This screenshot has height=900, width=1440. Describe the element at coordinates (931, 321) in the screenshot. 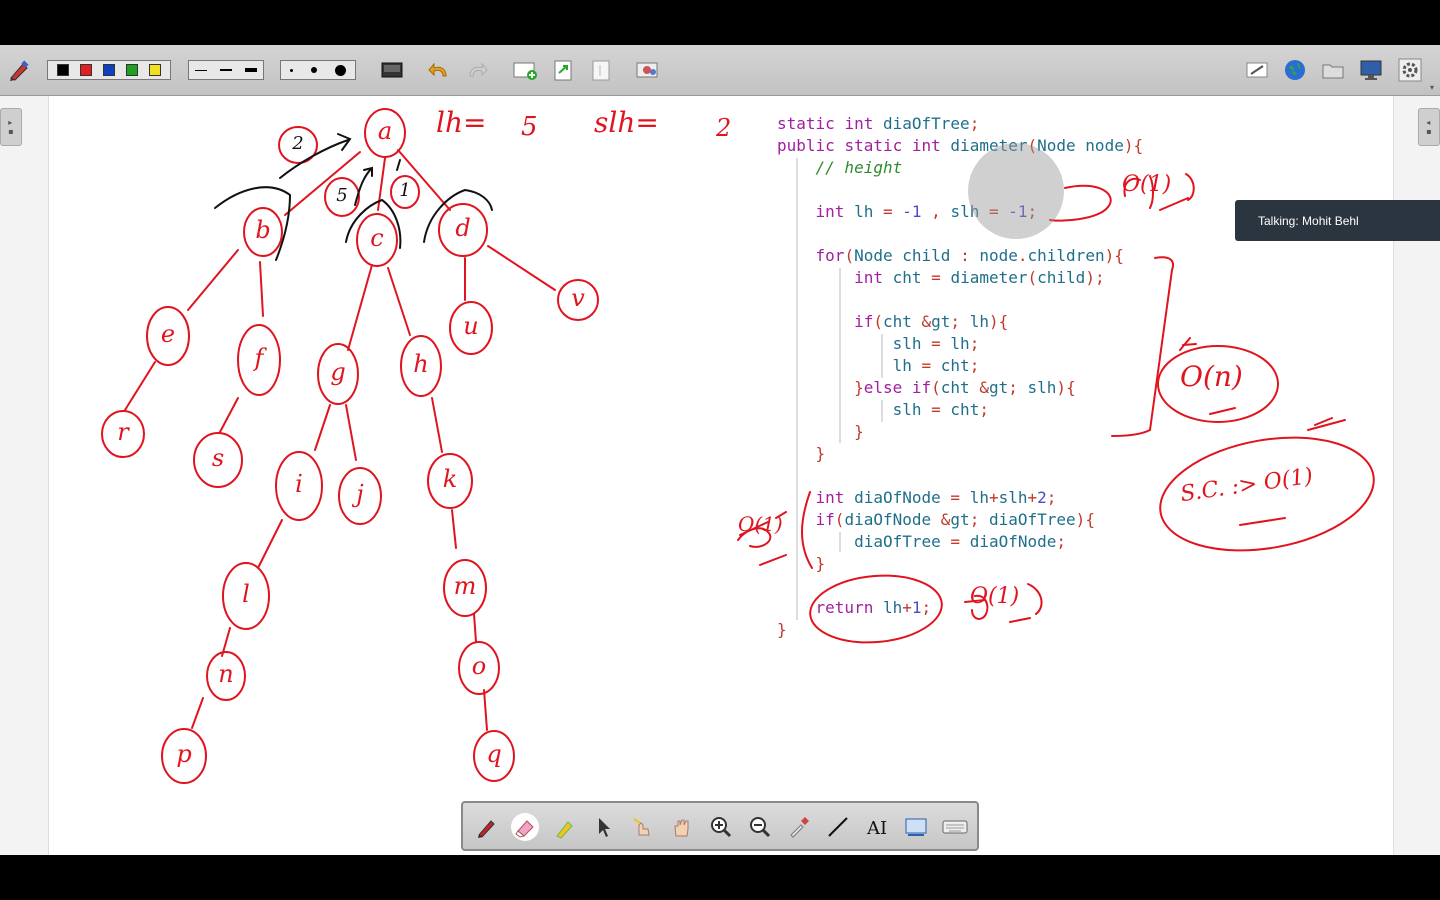

I see `code-line: if(cht &gt; lh){` at that location.